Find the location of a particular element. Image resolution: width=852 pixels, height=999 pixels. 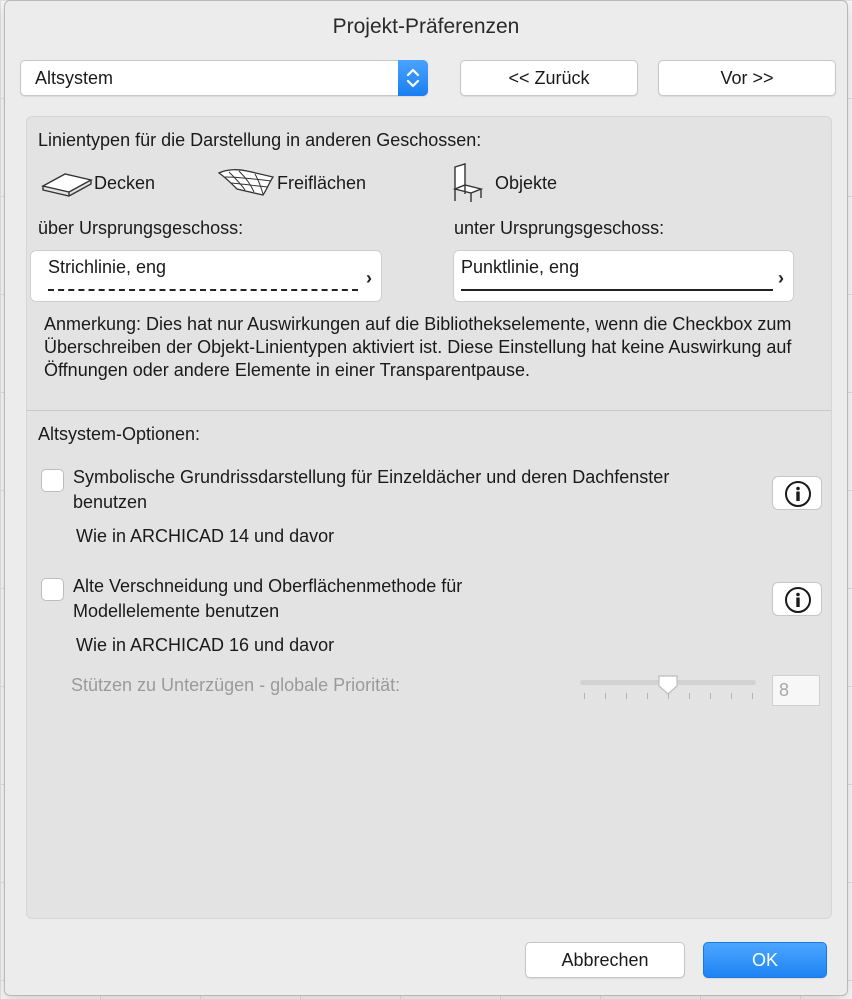

category-decken: Decken is located at coordinates (125, 183).